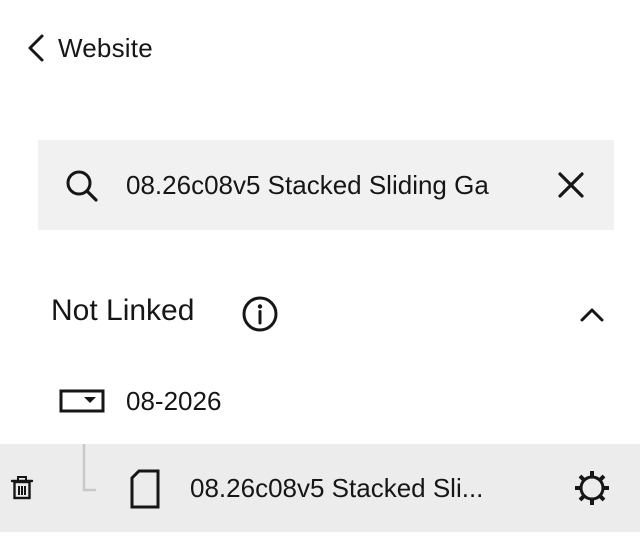 This screenshot has height=552, width=640. I want to click on gear-icon, so click(592, 488).